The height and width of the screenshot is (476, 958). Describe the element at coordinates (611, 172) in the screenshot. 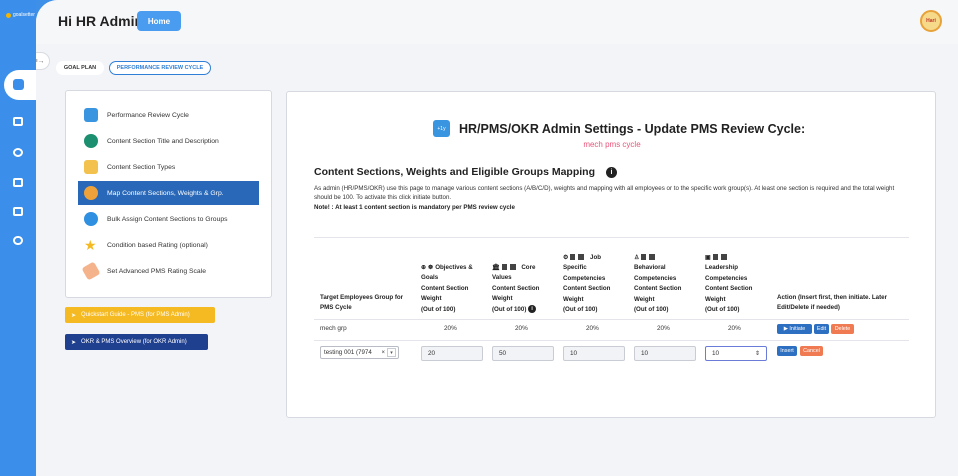

I see `info-icon: i` at that location.